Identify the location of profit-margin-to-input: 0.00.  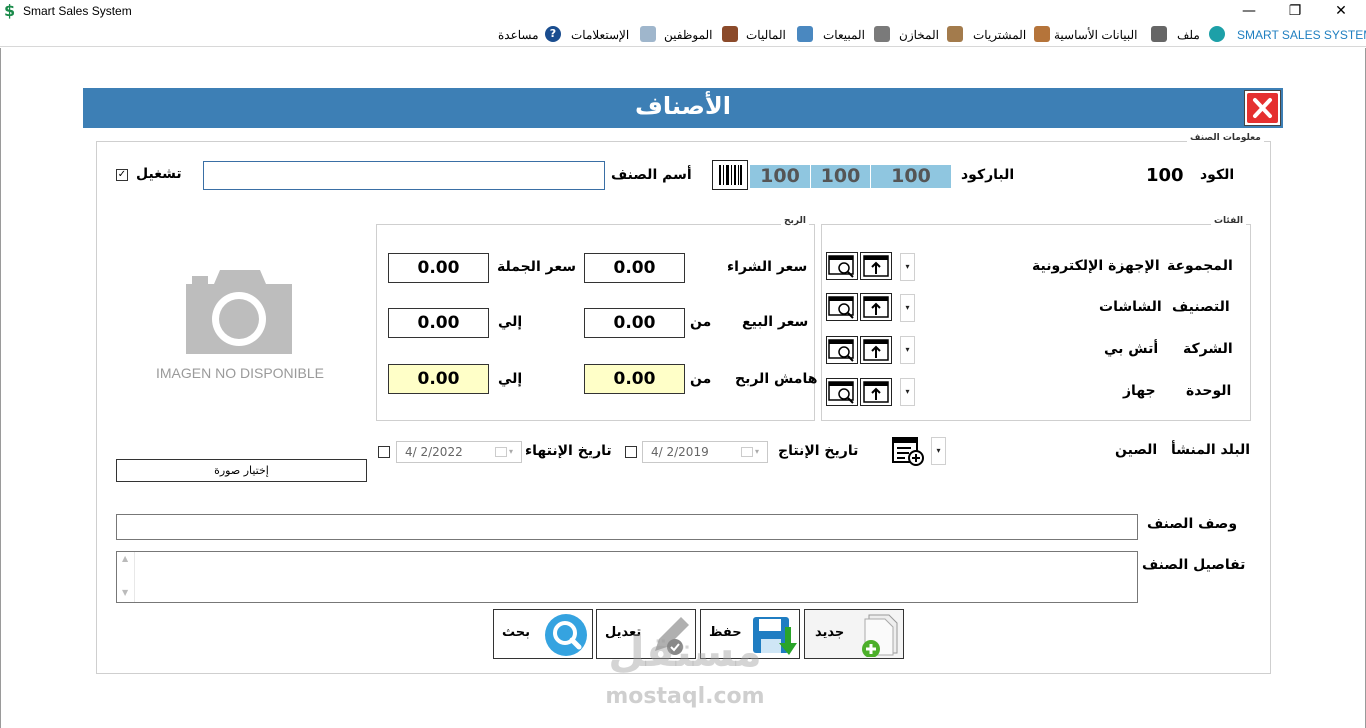
(438, 379).